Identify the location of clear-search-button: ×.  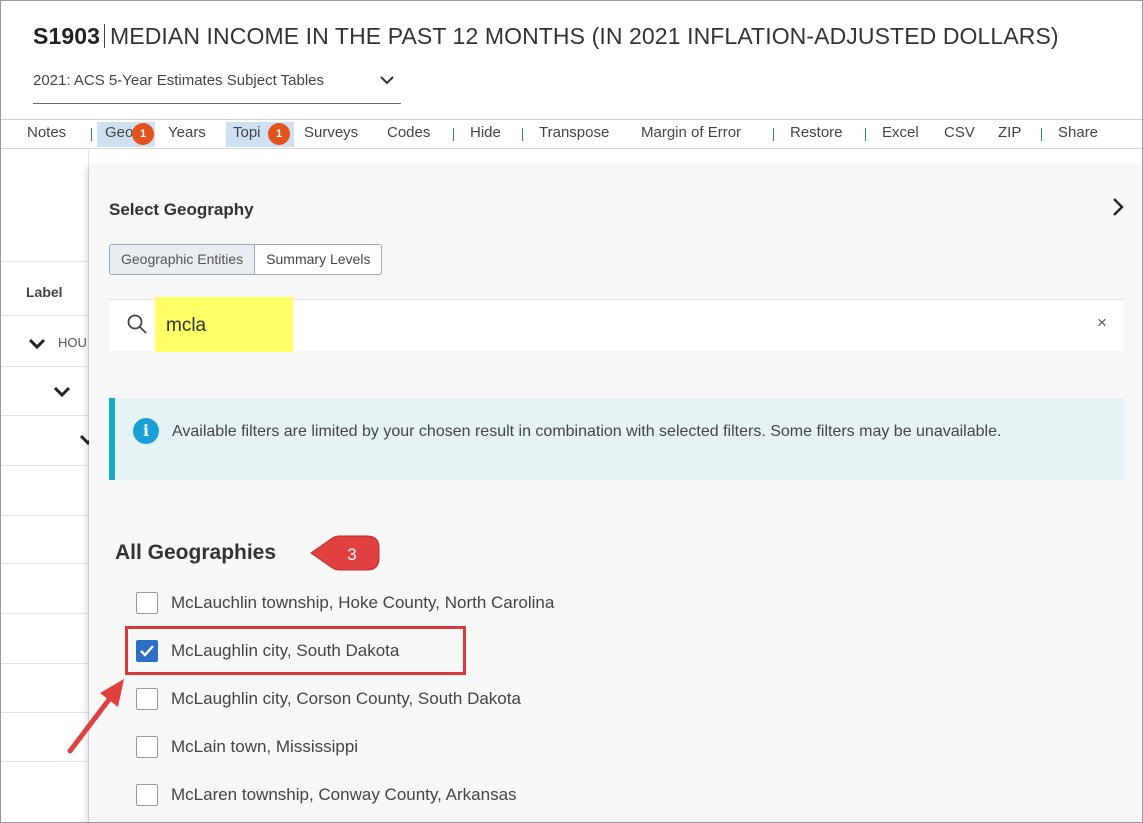
(1102, 323).